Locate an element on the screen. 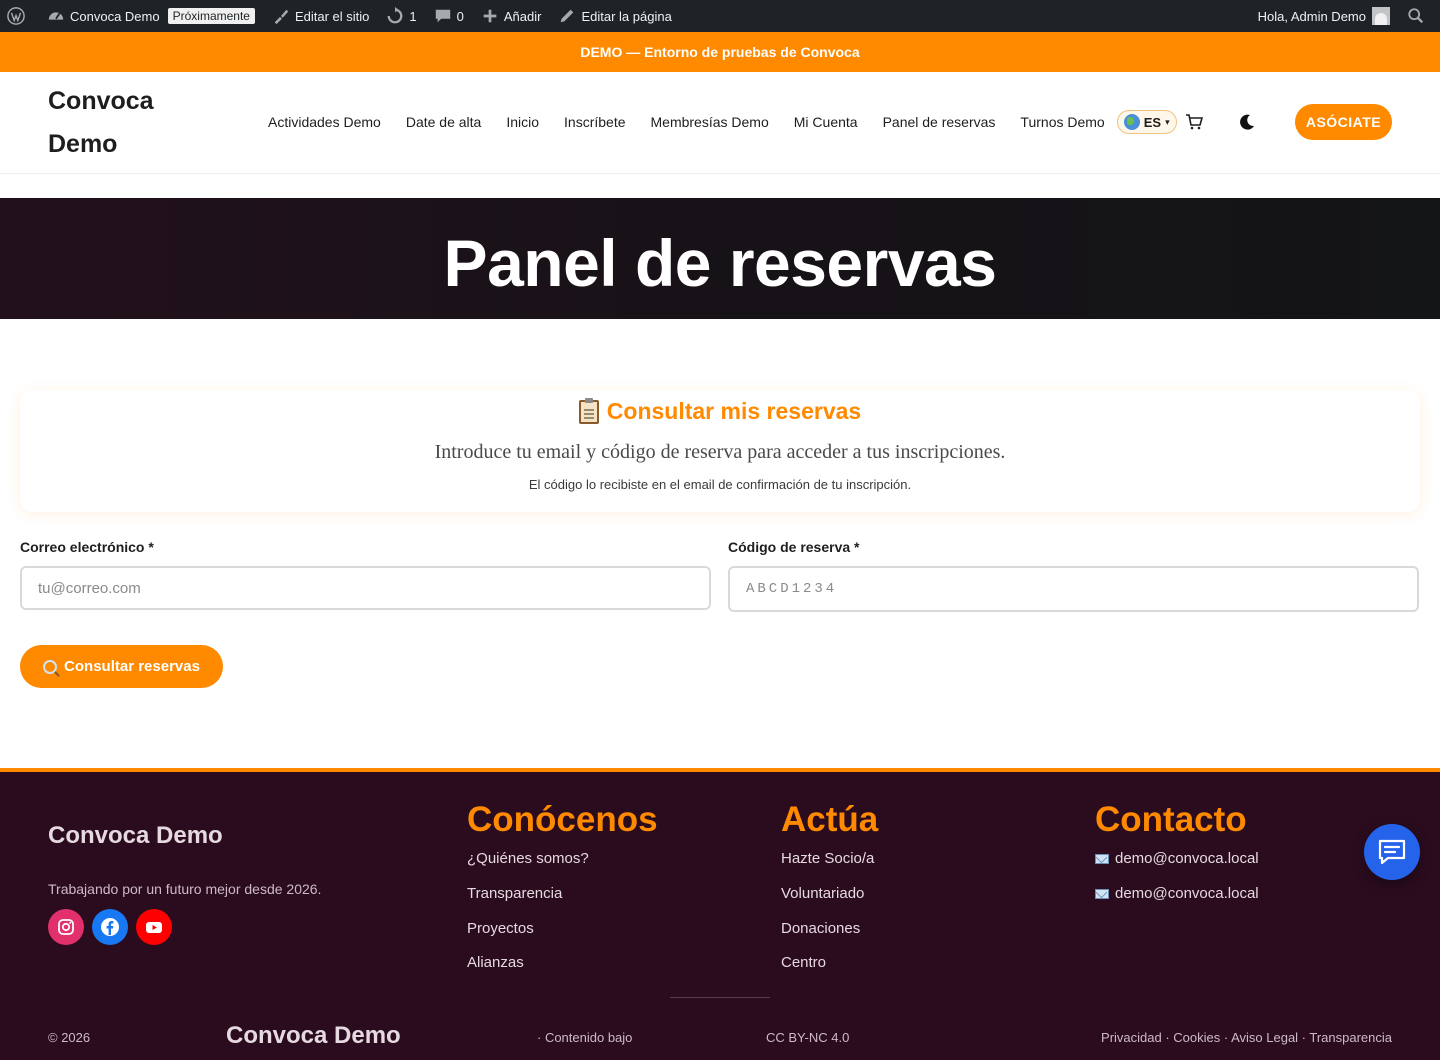 Image resolution: width=1440 pixels, height=1060 pixels. footer-copyright: © 2026 is located at coordinates (69, 1037).